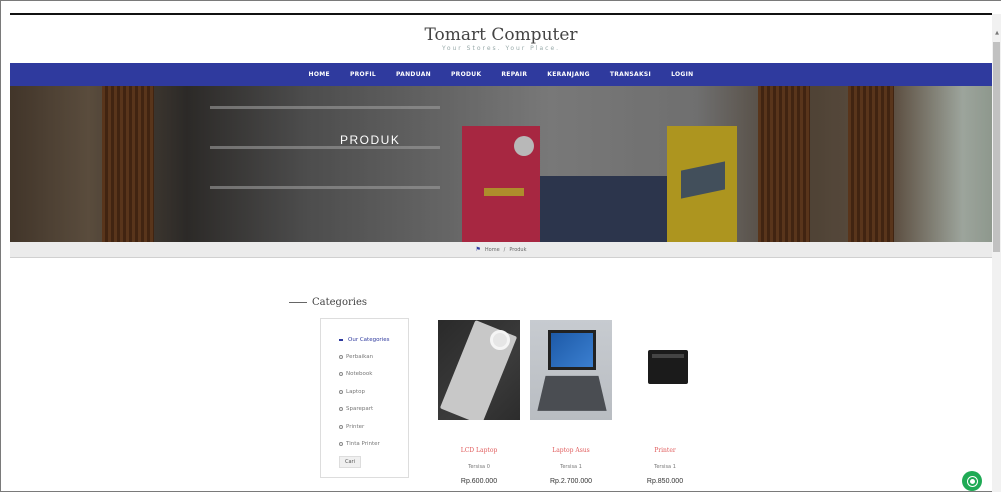  What do you see at coordinates (996, 253) in the screenshot?
I see `page-scrollbar: ▲` at bounding box center [996, 253].